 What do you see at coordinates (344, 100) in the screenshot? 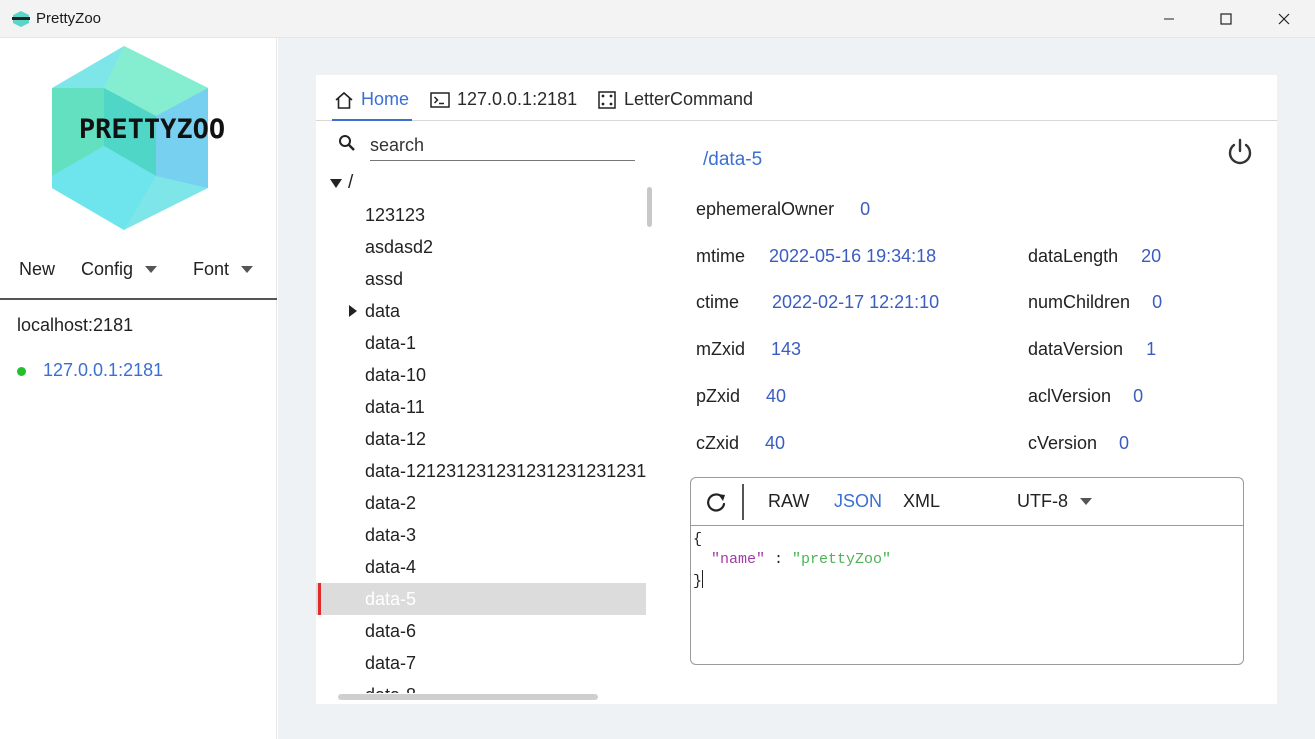
I see `home-icon` at bounding box center [344, 100].